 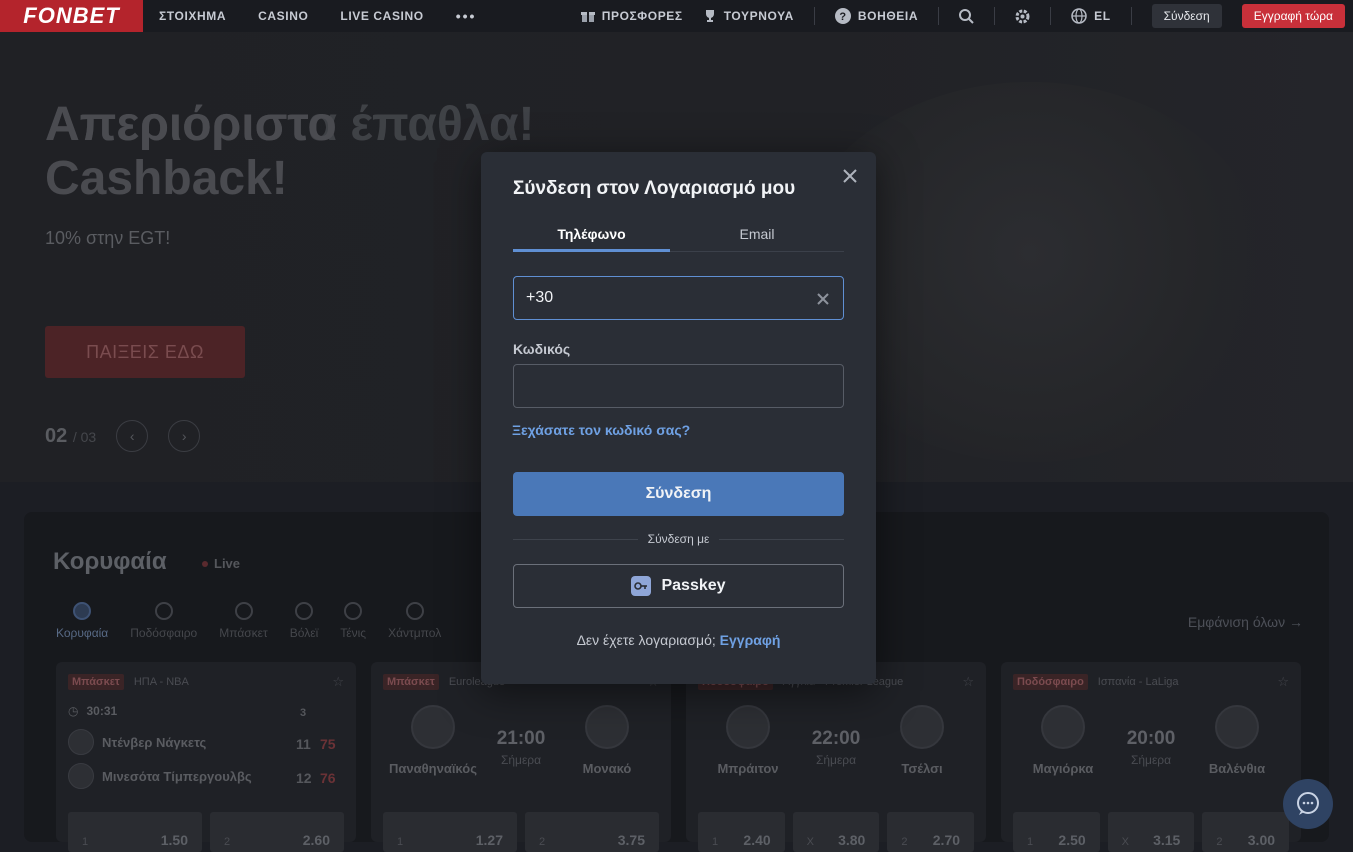 I want to click on odd-button: X 3.80, so click(x=836, y=832).